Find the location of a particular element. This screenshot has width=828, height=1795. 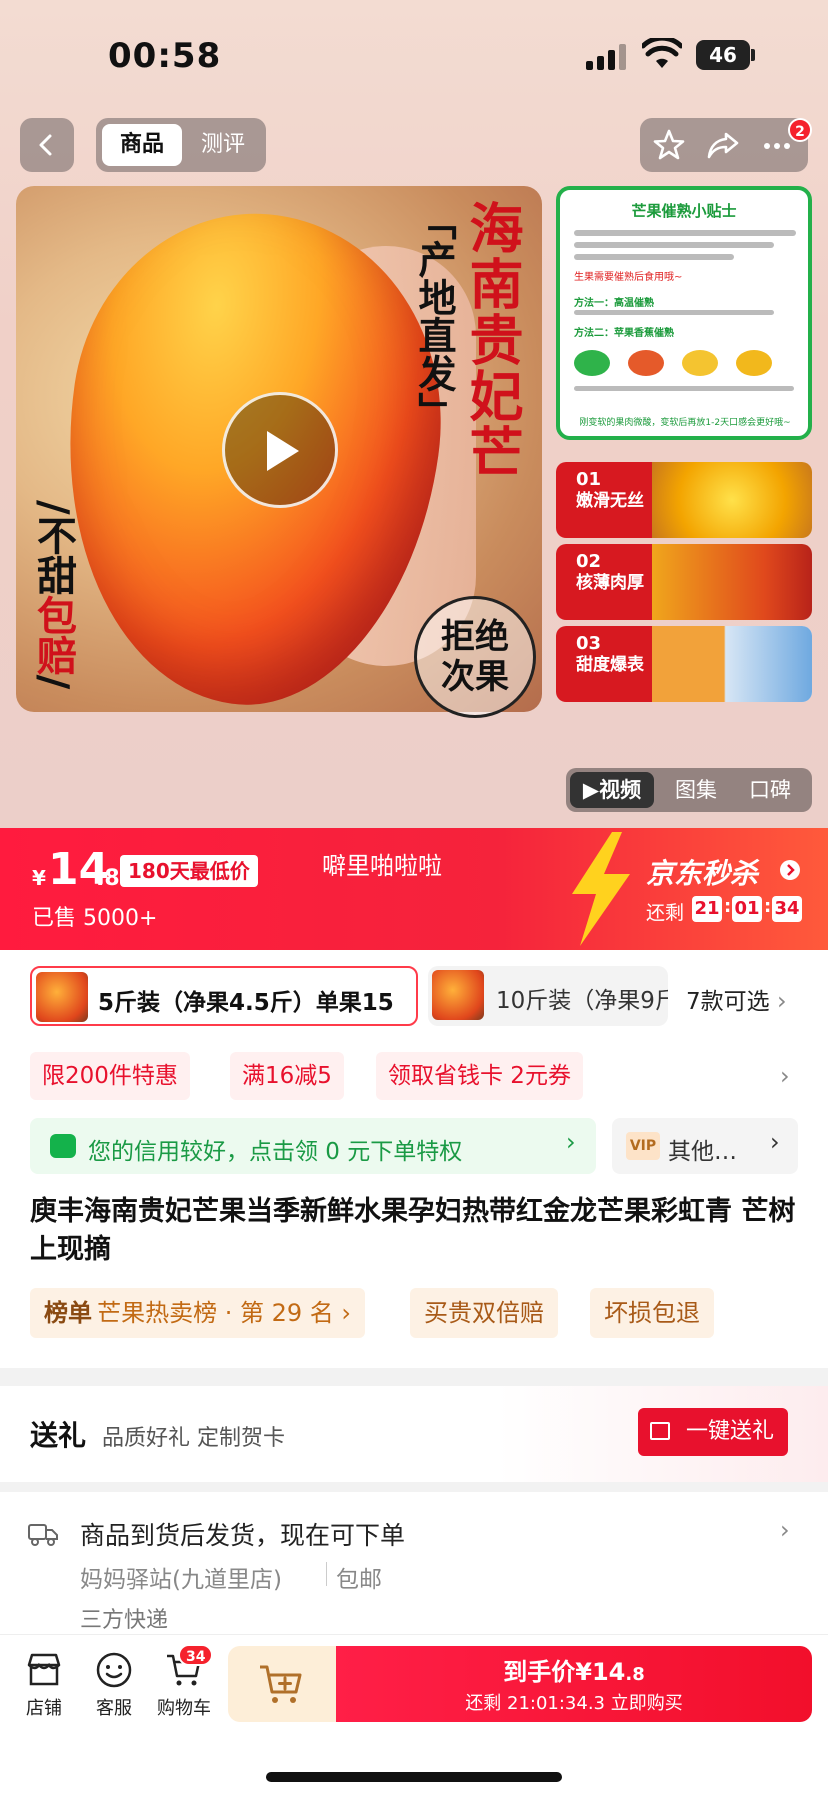

seckill-arrow-icon is located at coordinates (790, 870).